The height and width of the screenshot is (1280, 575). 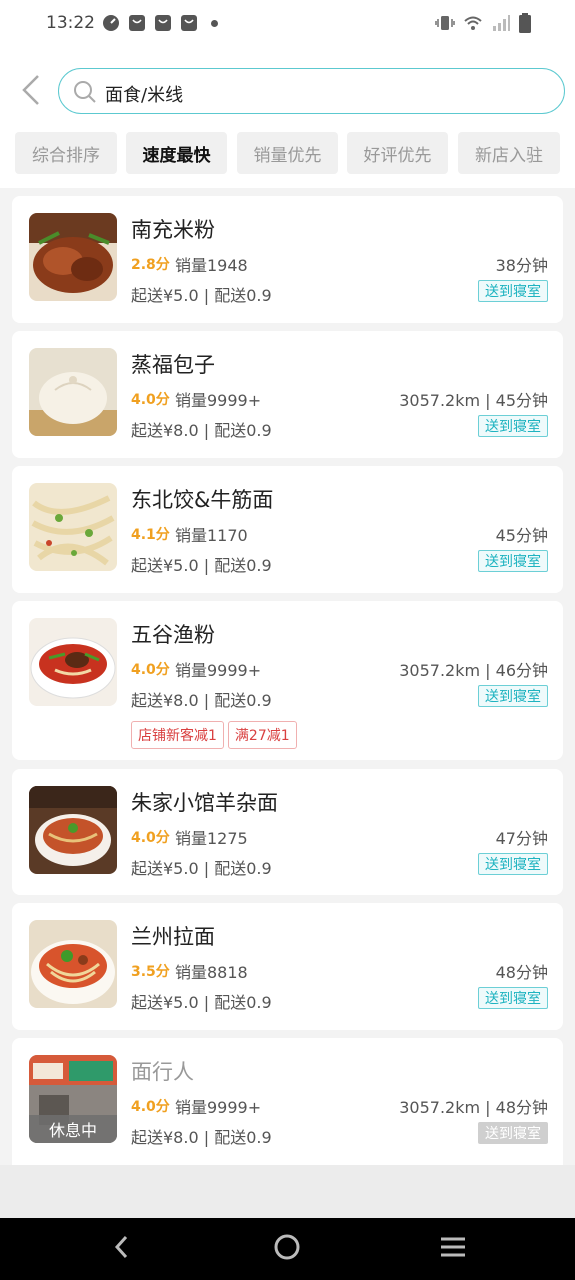 I want to click on shop-sales: 销量1170, so click(x=211, y=535).